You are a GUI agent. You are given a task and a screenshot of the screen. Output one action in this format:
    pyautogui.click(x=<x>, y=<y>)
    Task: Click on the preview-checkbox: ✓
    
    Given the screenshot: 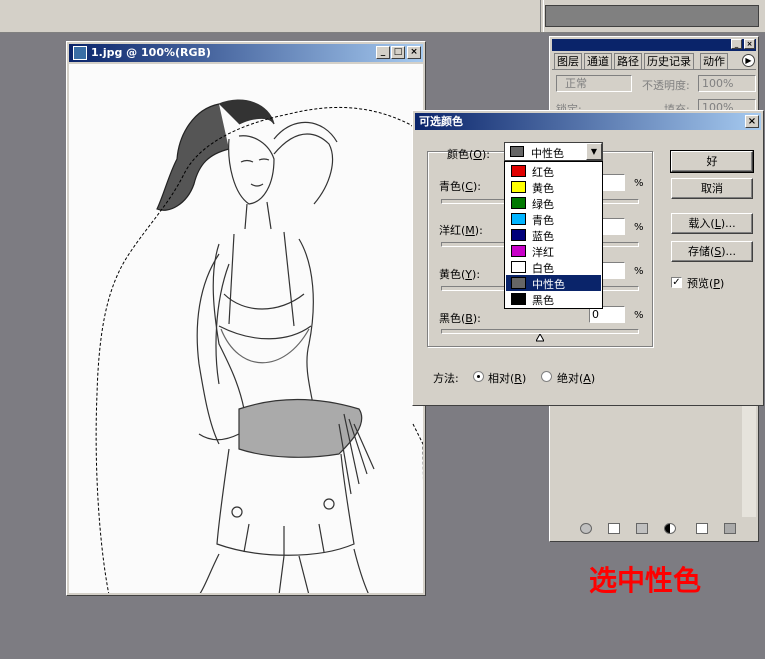 What is the action you would take?
    pyautogui.click(x=676, y=282)
    